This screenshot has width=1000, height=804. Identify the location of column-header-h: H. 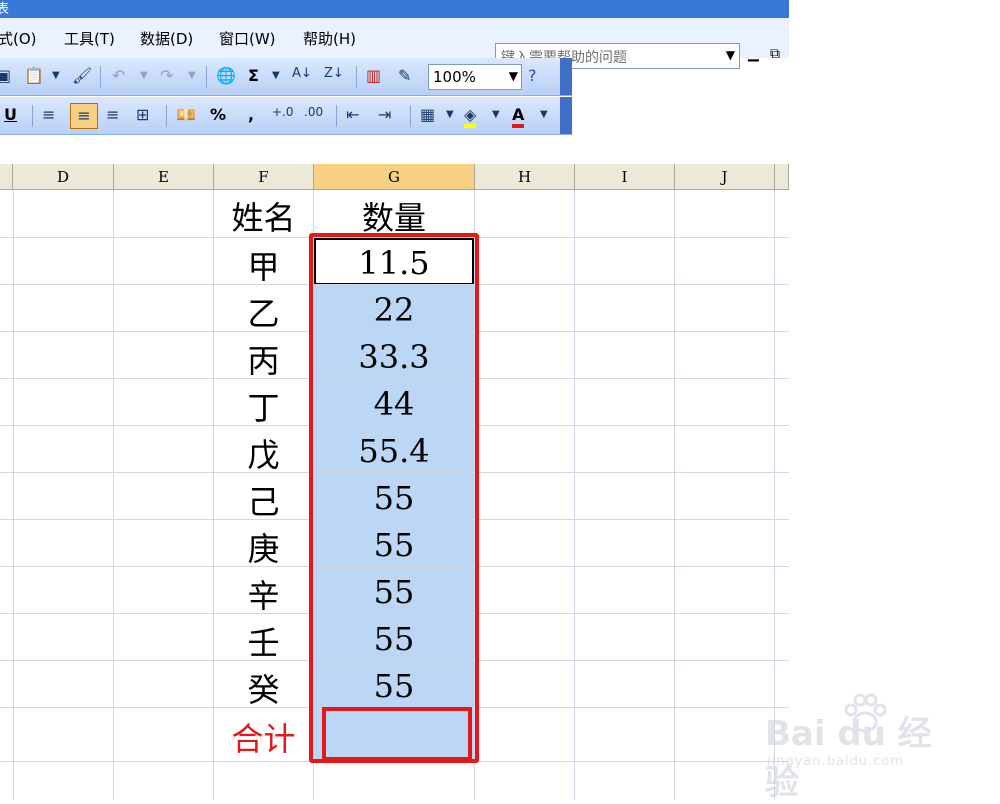
(525, 177).